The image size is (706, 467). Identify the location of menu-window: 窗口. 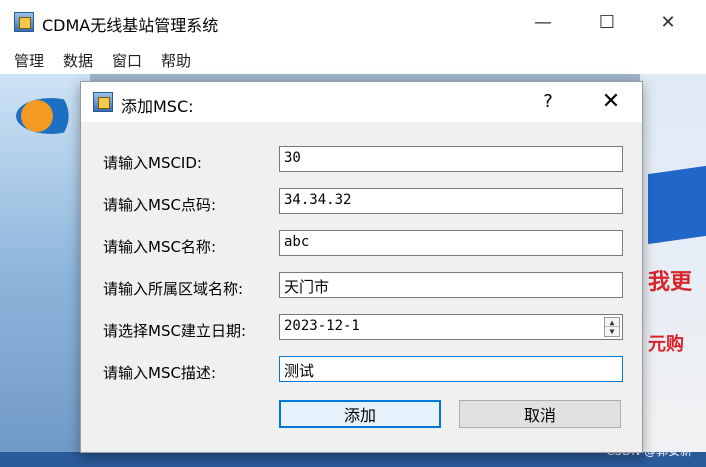
(127, 59).